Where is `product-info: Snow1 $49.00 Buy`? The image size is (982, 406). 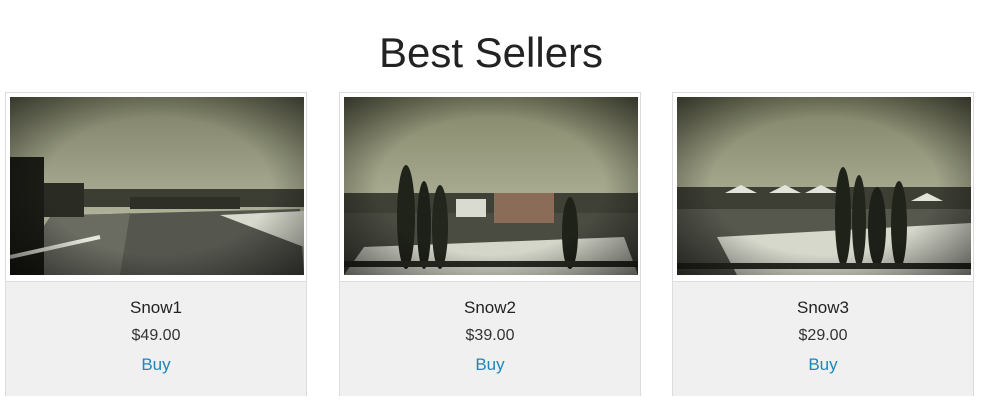
product-info: Snow1 $49.00 Buy is located at coordinates (156, 338).